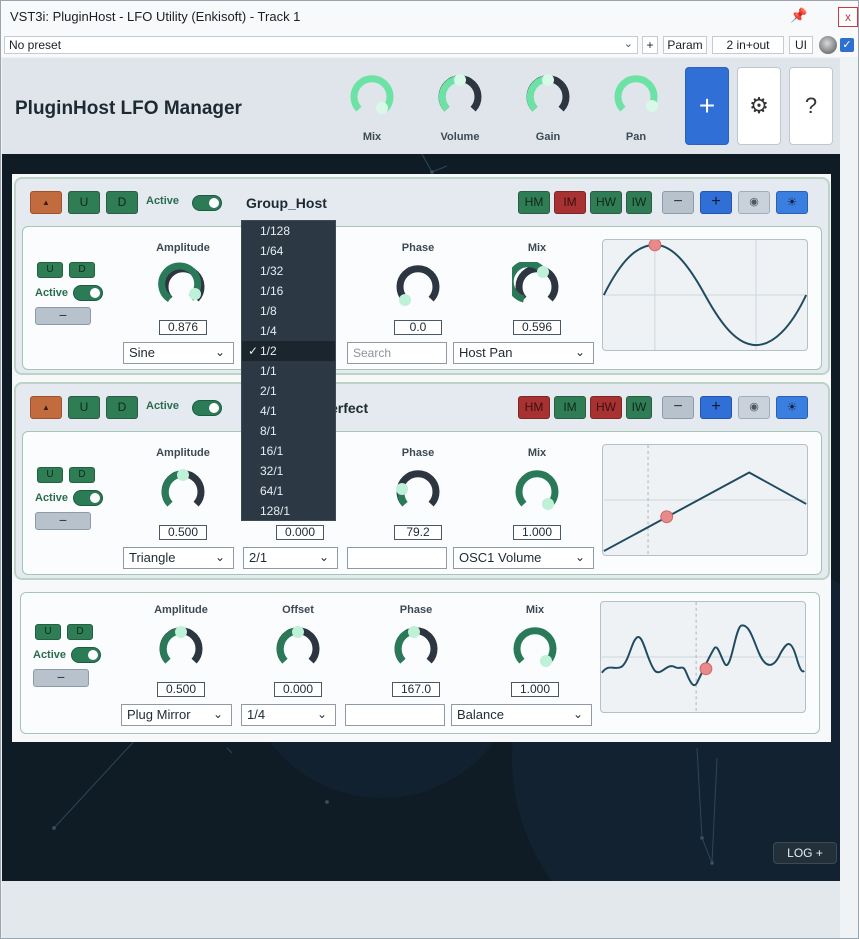 Image resolution: width=859 pixels, height=939 pixels. Describe the element at coordinates (759, 106) in the screenshot. I see `settings-button: ⚙` at that location.